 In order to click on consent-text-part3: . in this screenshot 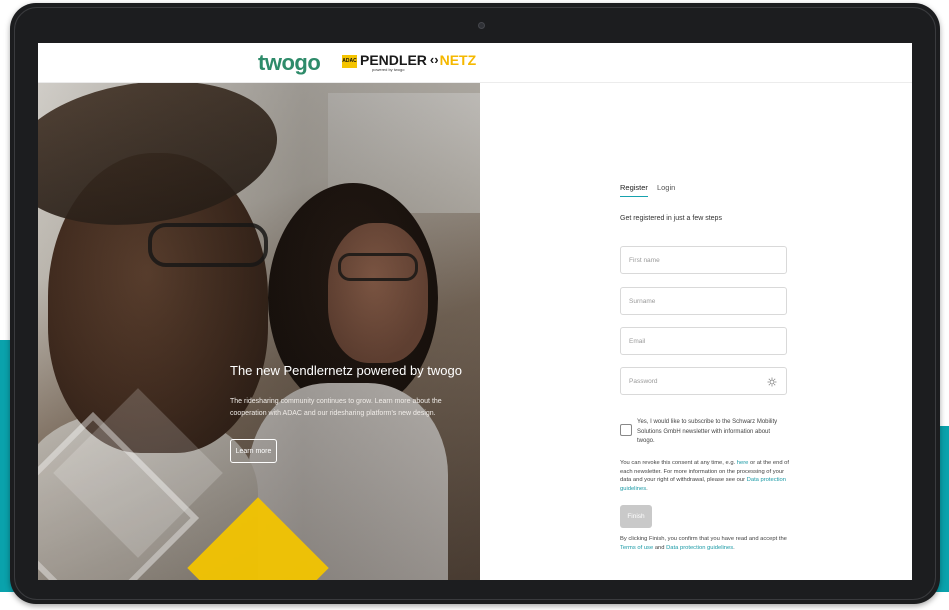, I will do `click(647, 488)`.